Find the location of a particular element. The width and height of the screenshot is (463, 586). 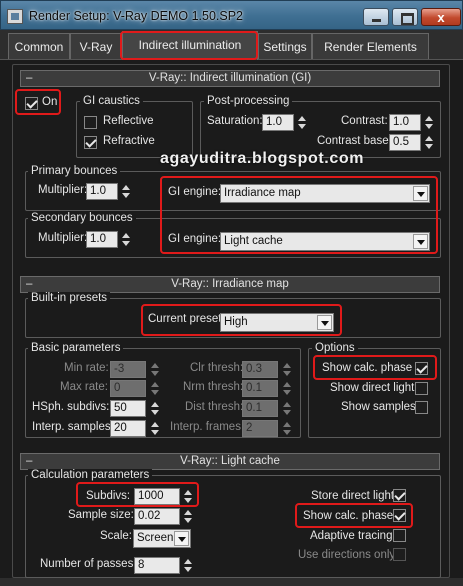

app-icon is located at coordinates (15, 16).